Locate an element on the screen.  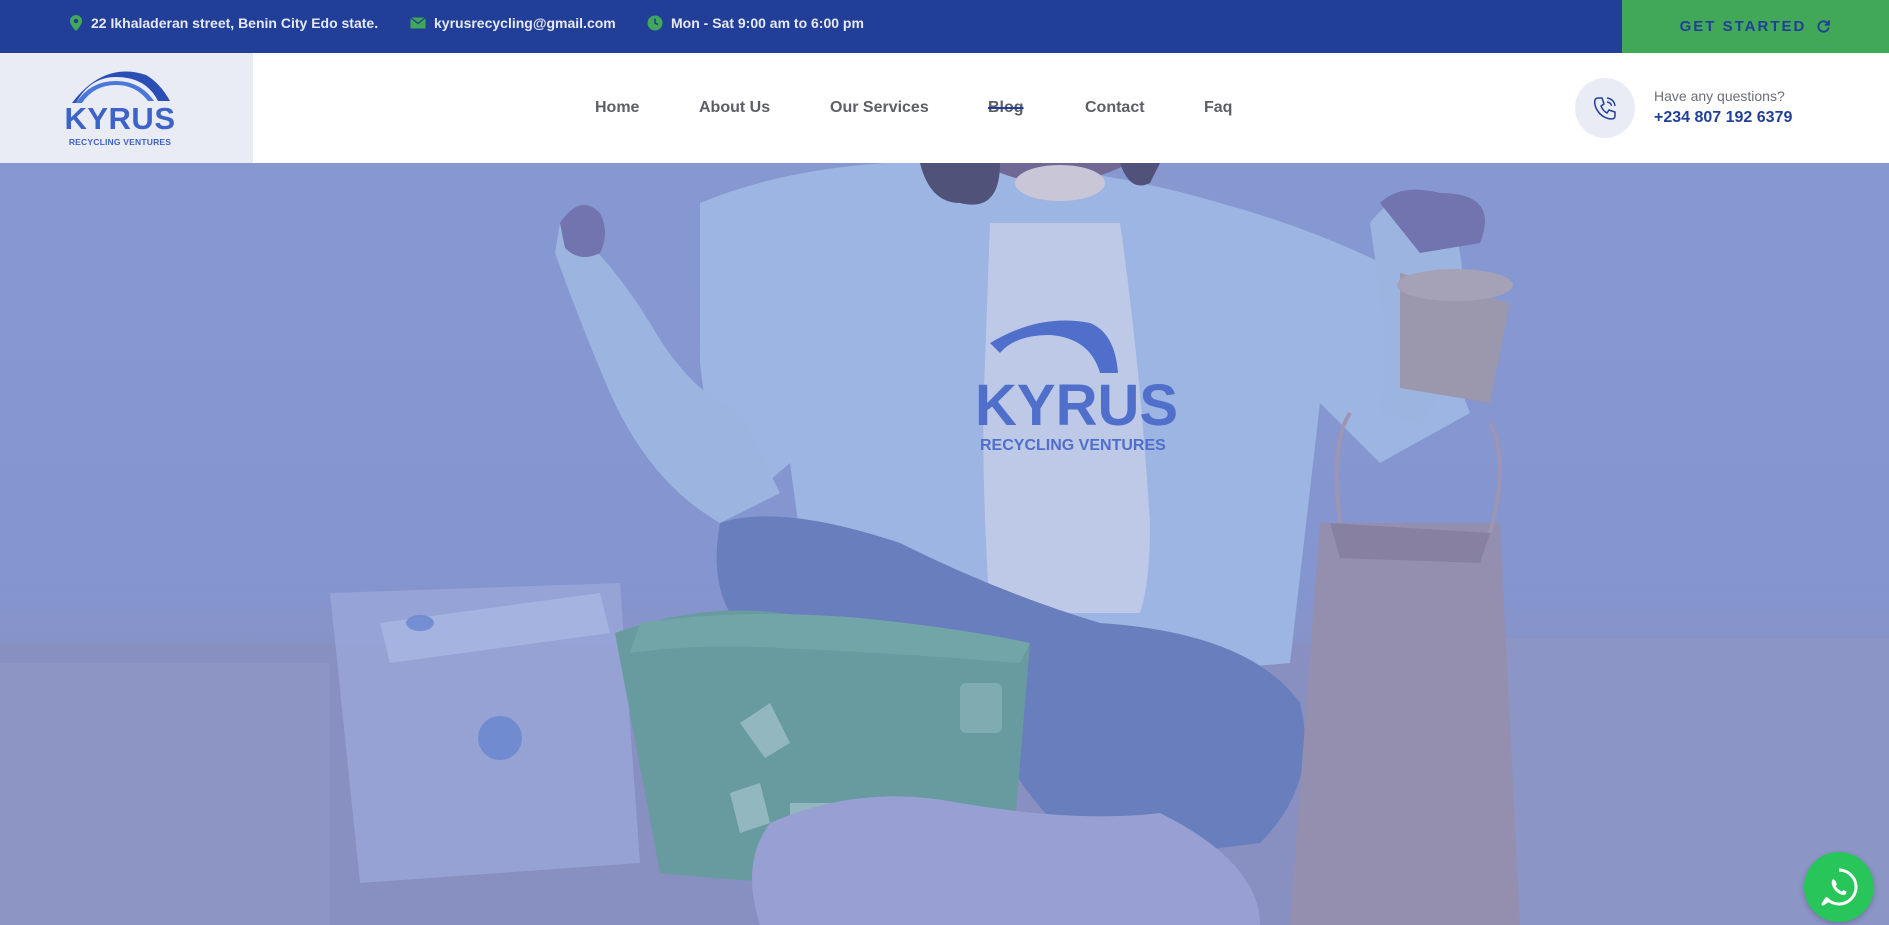
hours-text: Mon - Sat 9:00 am to 6:00 pm is located at coordinates (767, 23).